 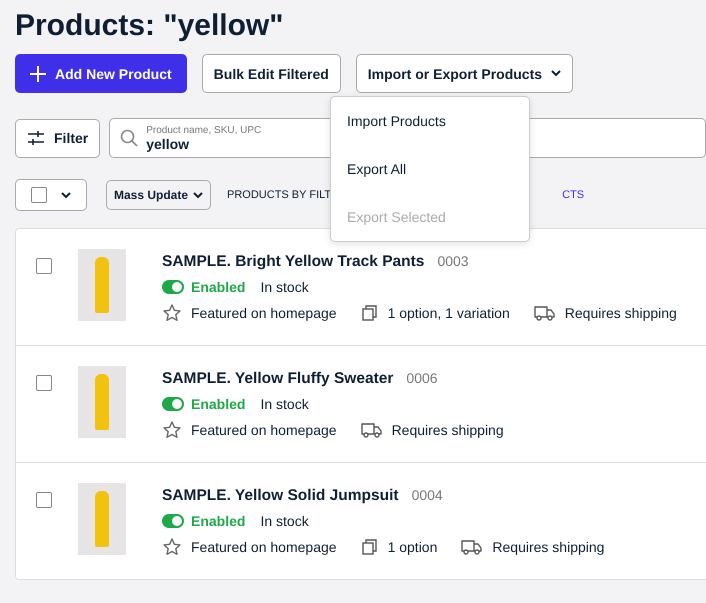 What do you see at coordinates (204, 130) in the screenshot?
I see `field-label: Product name, SKU, UPC` at bounding box center [204, 130].